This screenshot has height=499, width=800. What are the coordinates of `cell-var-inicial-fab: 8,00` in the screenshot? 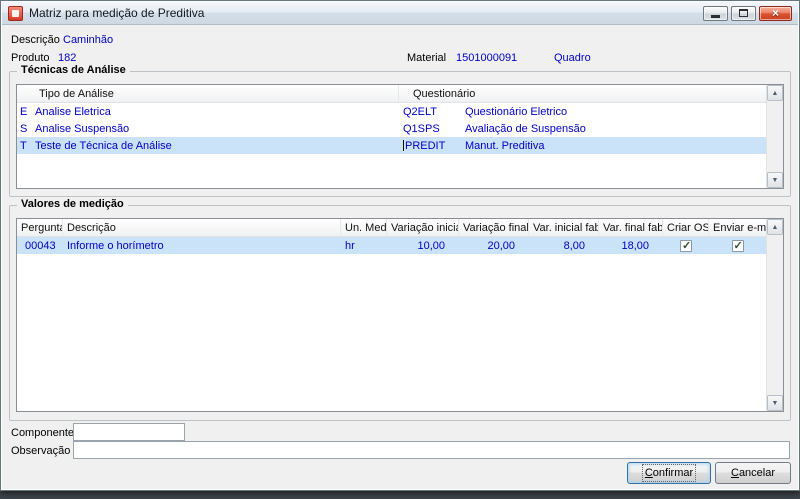 It's located at (564, 246).